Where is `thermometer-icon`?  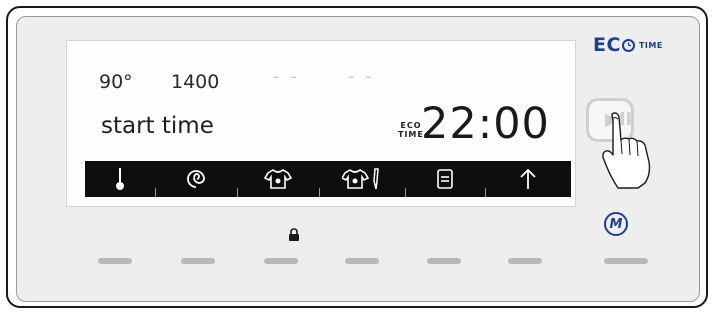 thermometer-icon is located at coordinates (120, 179).